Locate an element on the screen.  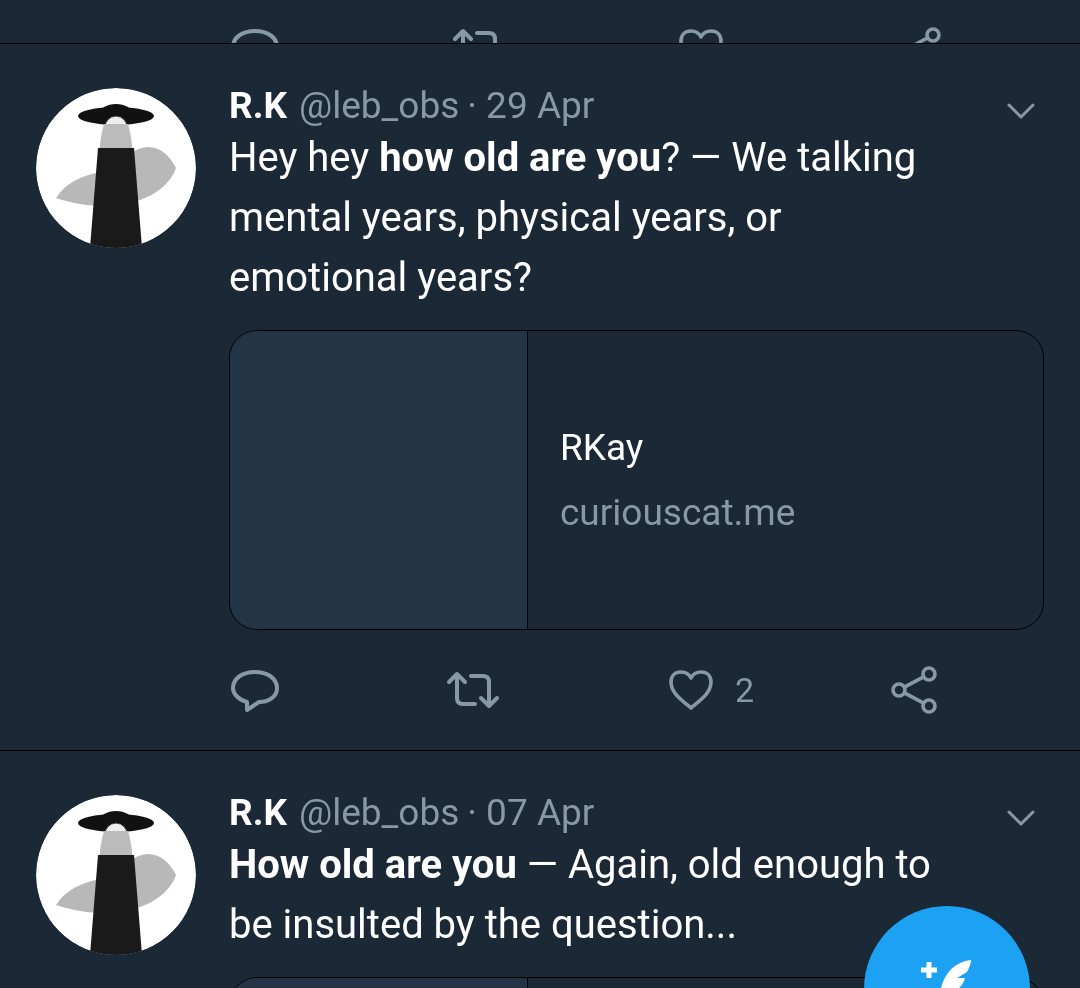
tweet-text: Hey hey how old are you? — We talking mental years, physical years, or emotional years? is located at coordinates (573, 218).